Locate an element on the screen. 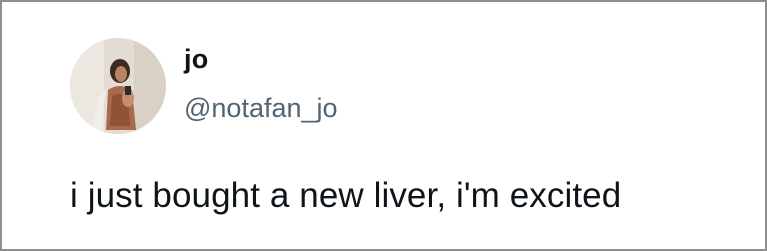 Image resolution: width=767 pixels, height=251 pixels. tweet-text: i just bought a new liver, i'm excited is located at coordinates (346, 195).